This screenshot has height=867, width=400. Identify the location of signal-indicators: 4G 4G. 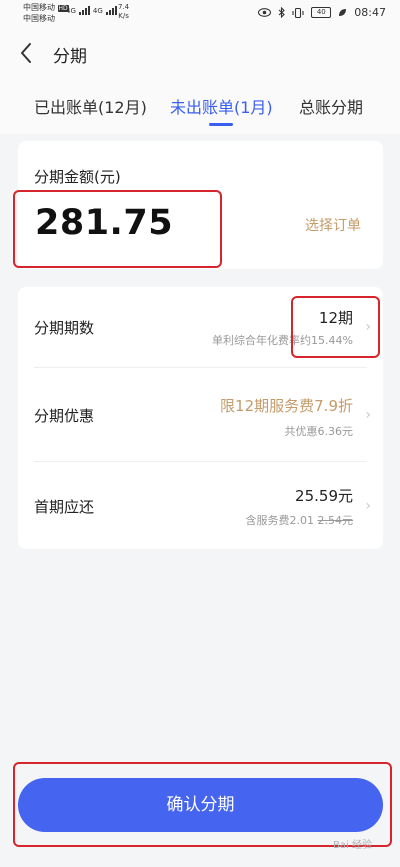
(91, 10).